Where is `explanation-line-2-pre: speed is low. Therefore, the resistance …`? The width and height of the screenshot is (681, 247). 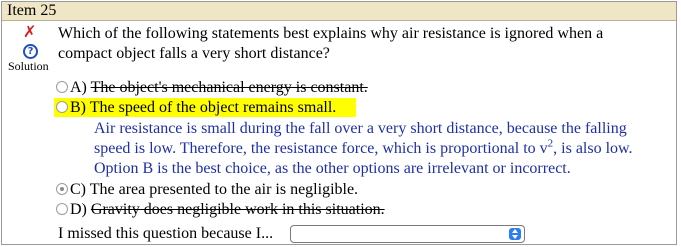 explanation-line-2-pre: speed is low. Therefore, the resistance … is located at coordinates (321, 148).